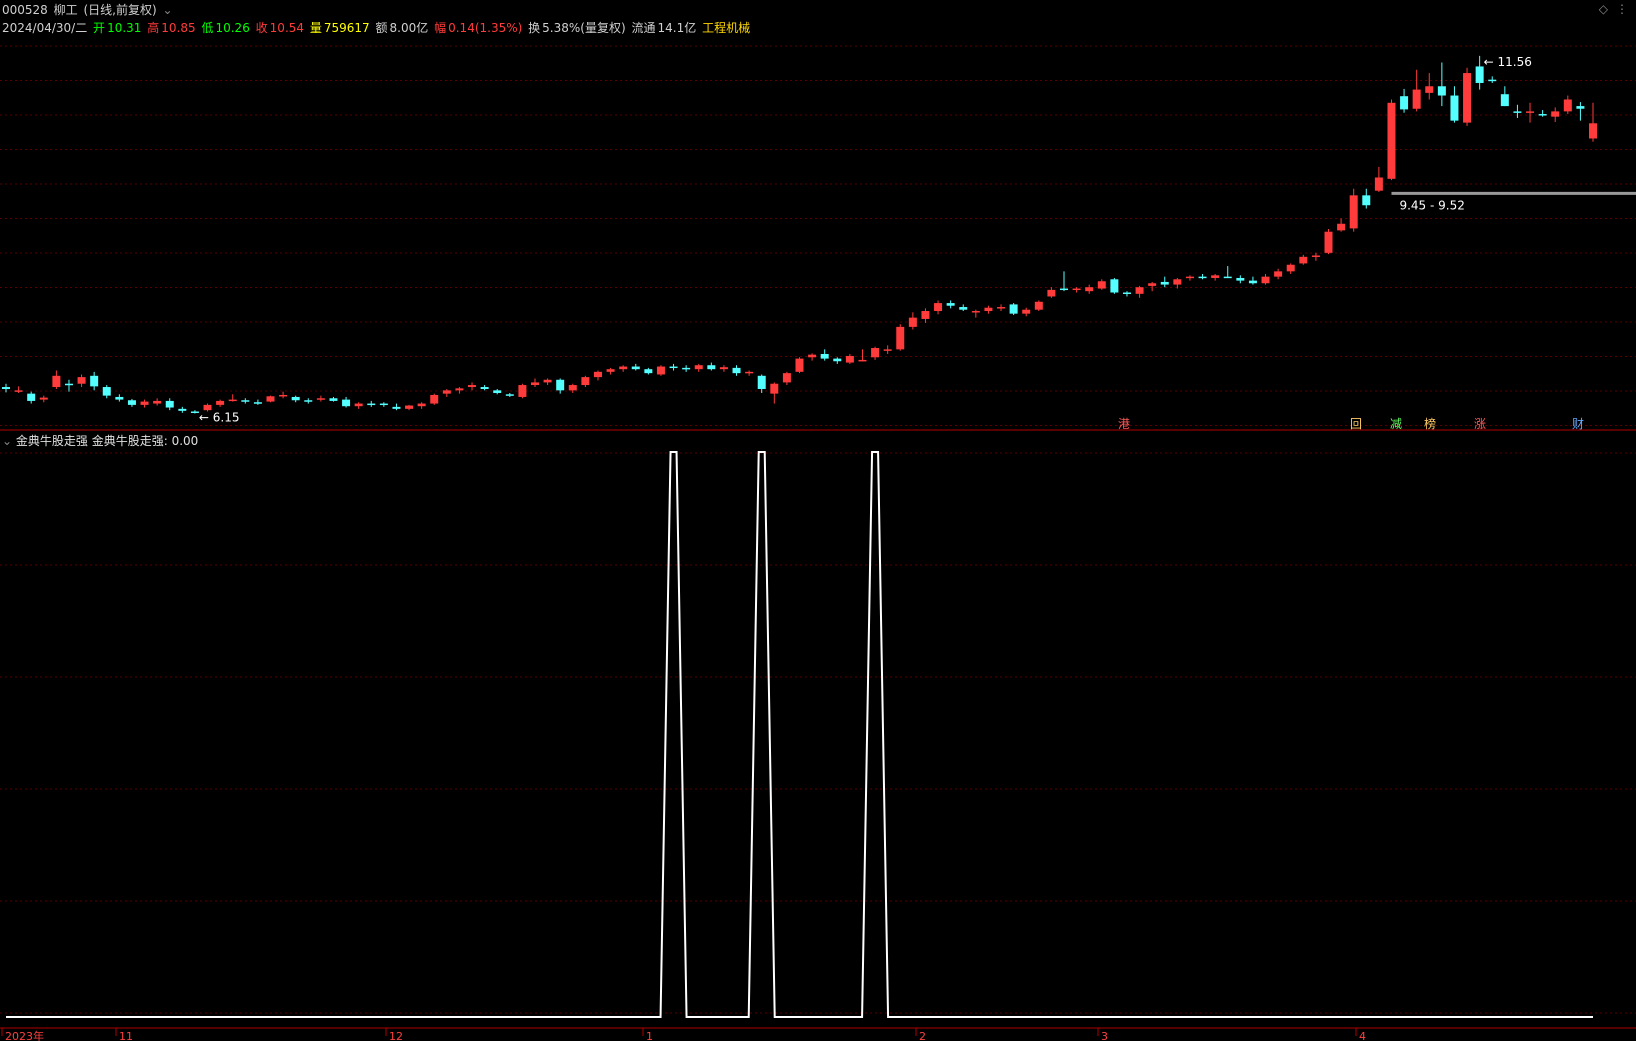  What do you see at coordinates (440, 28) in the screenshot?
I see `change-label: 幅` at bounding box center [440, 28].